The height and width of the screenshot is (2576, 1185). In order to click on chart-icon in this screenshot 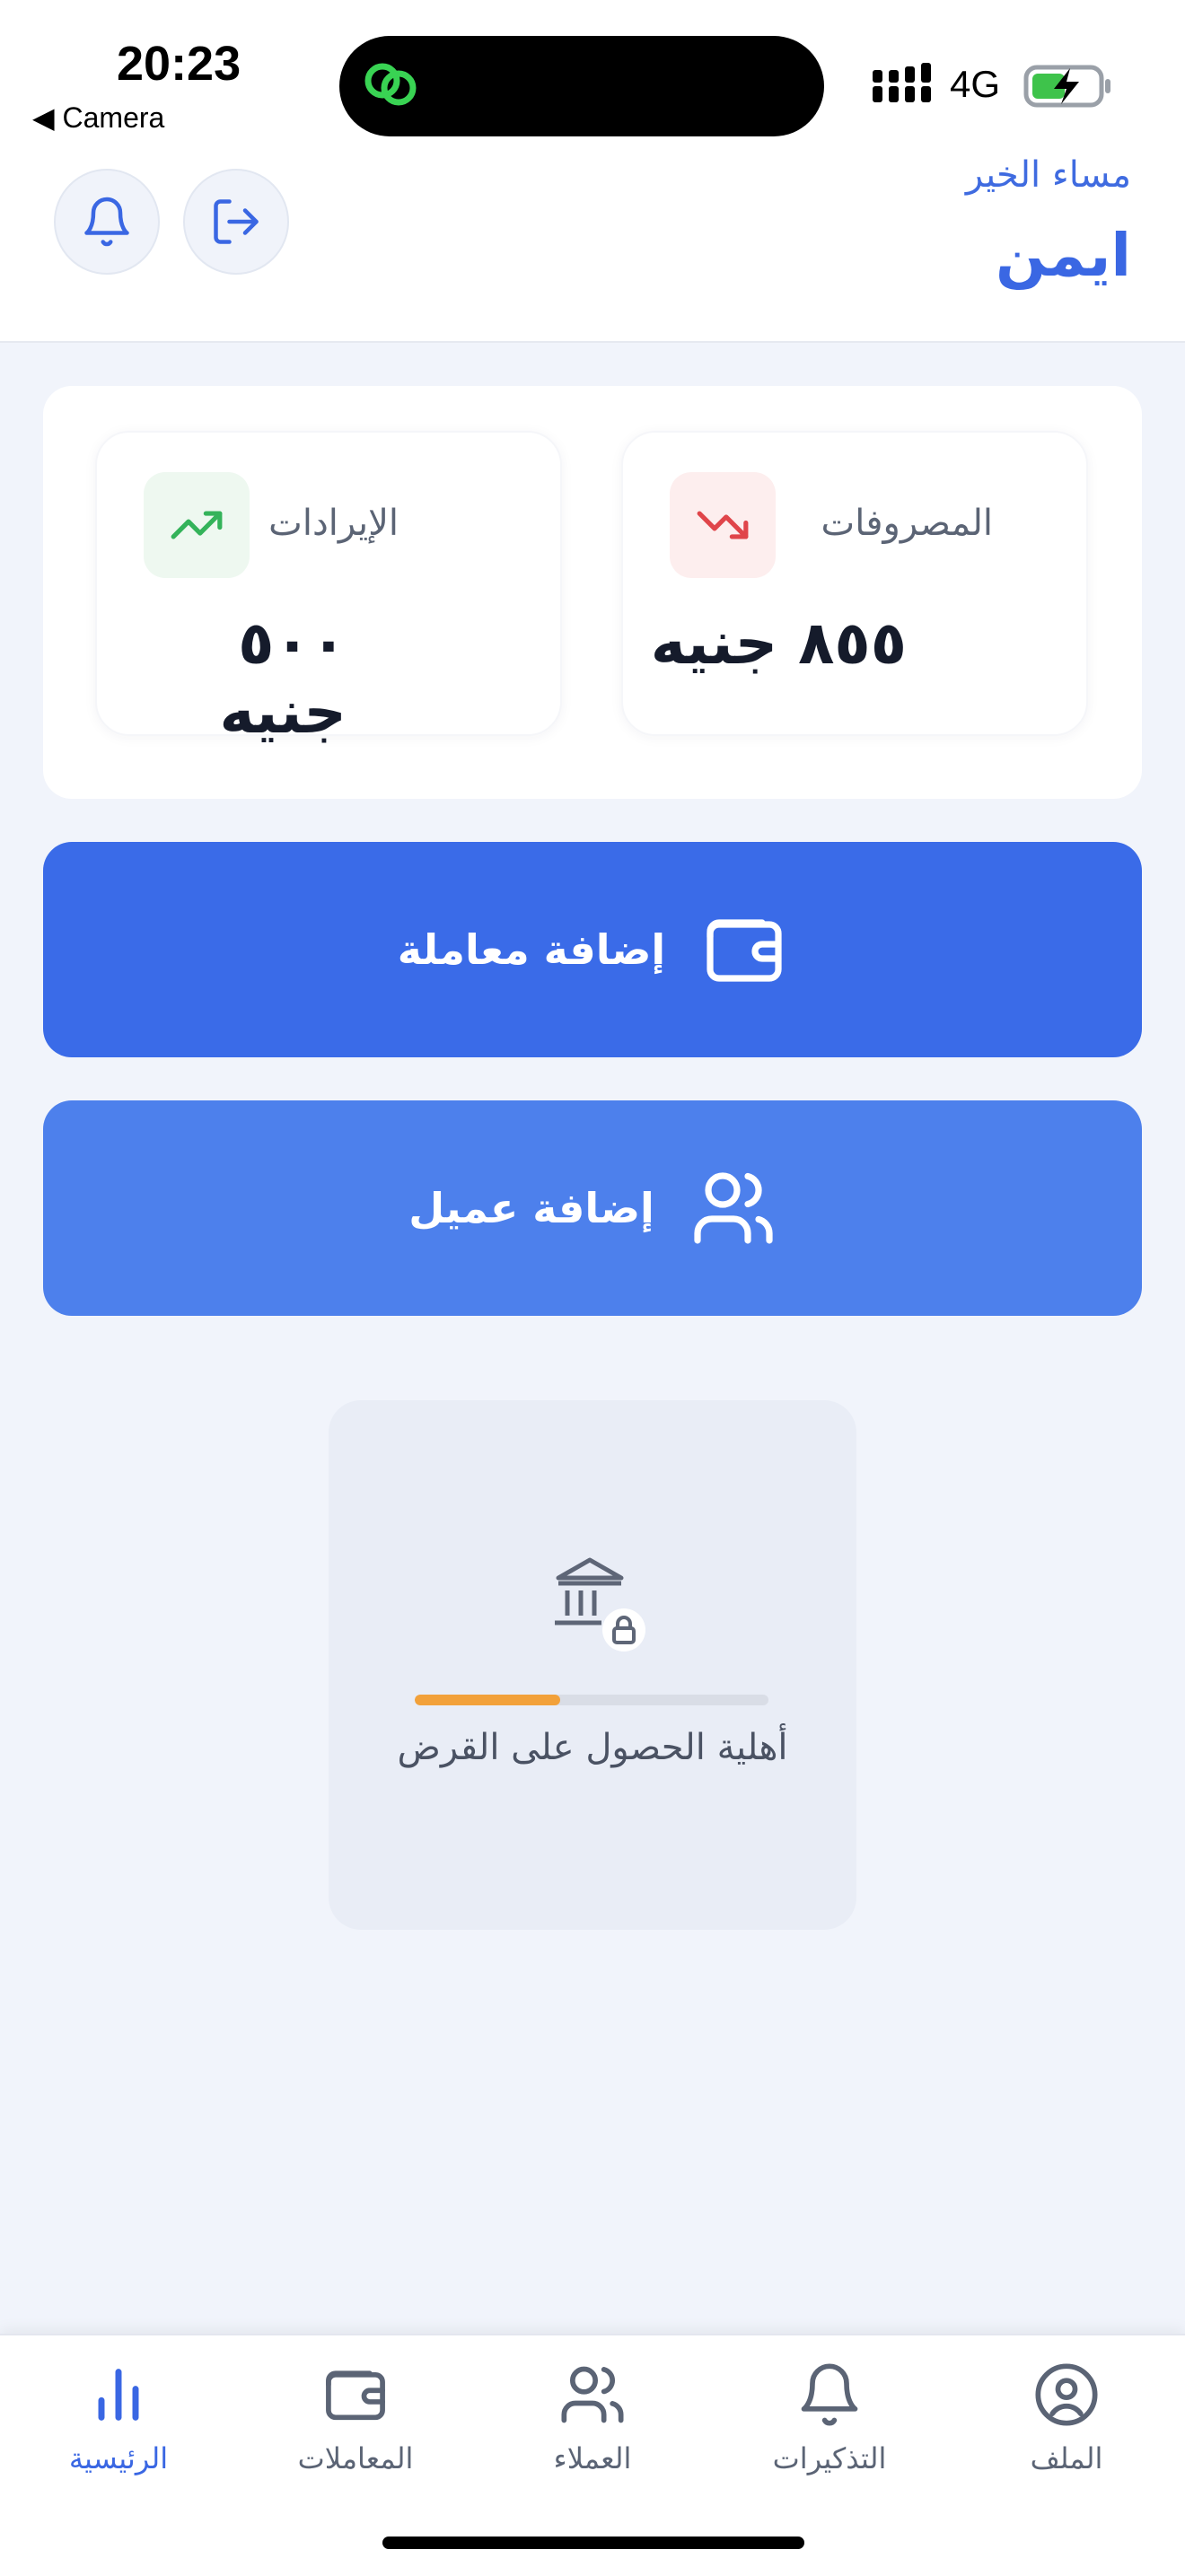, I will do `click(118, 2395)`.